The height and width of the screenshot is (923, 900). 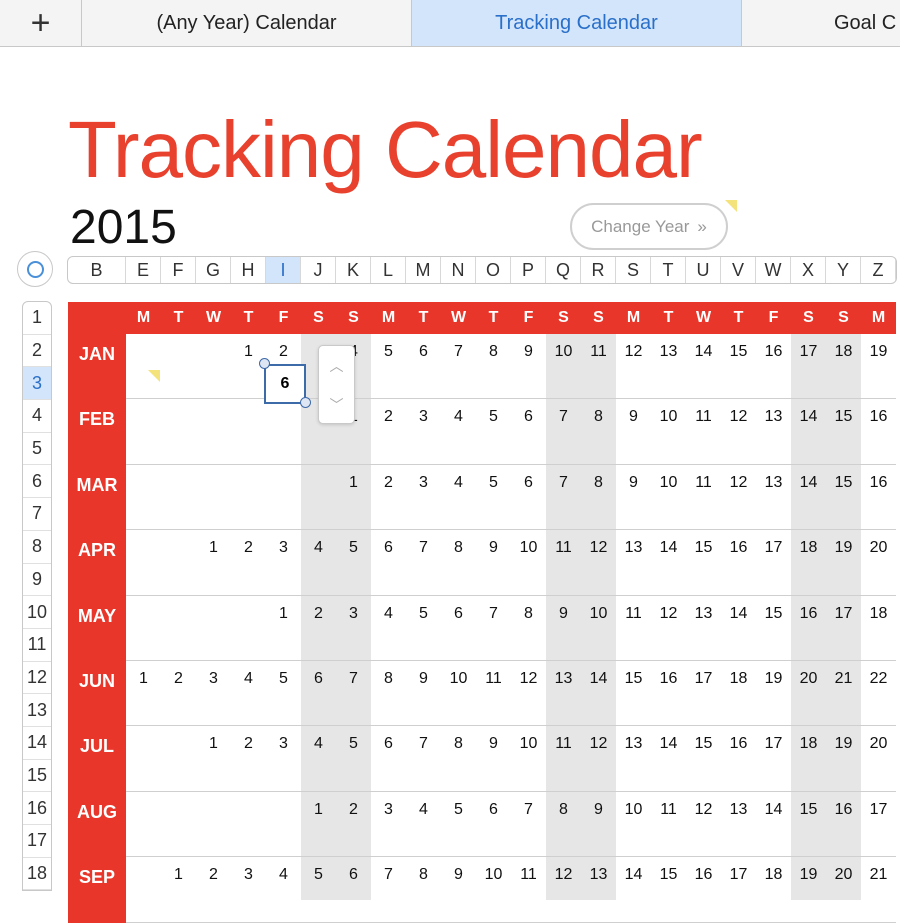 I want to click on row-header-6: 6, so click(x=37, y=482).